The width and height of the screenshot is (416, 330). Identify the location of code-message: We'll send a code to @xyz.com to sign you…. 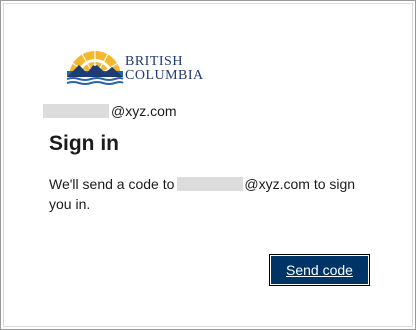
(214, 194).